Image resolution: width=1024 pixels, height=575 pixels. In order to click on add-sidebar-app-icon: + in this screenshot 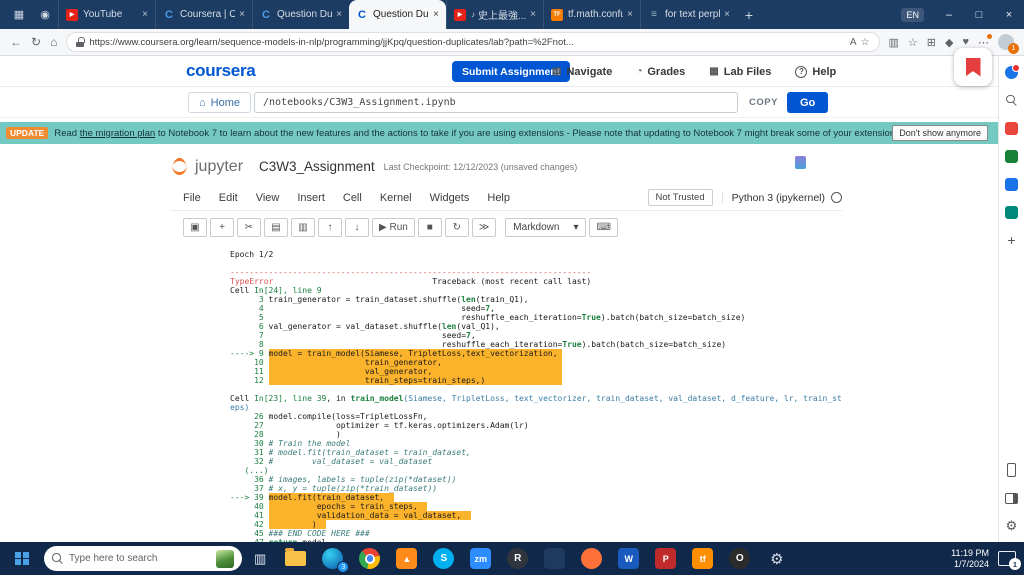, I will do `click(1012, 240)`.